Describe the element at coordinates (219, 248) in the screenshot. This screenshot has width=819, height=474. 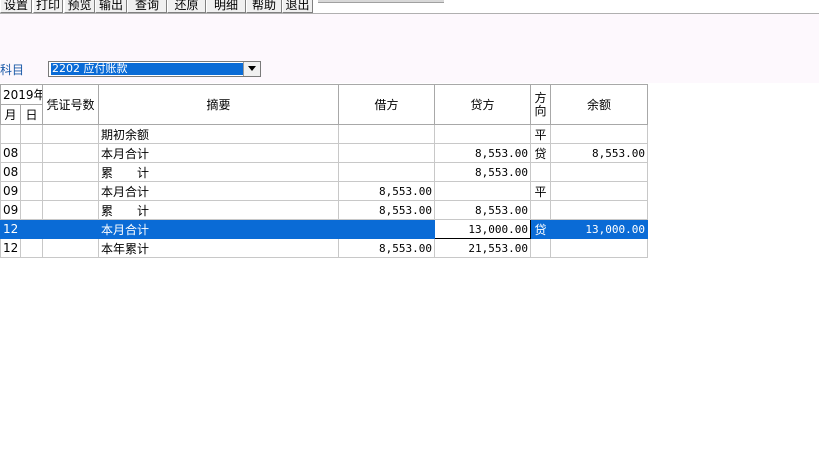
I see `summary-cell: 本年累计` at that location.